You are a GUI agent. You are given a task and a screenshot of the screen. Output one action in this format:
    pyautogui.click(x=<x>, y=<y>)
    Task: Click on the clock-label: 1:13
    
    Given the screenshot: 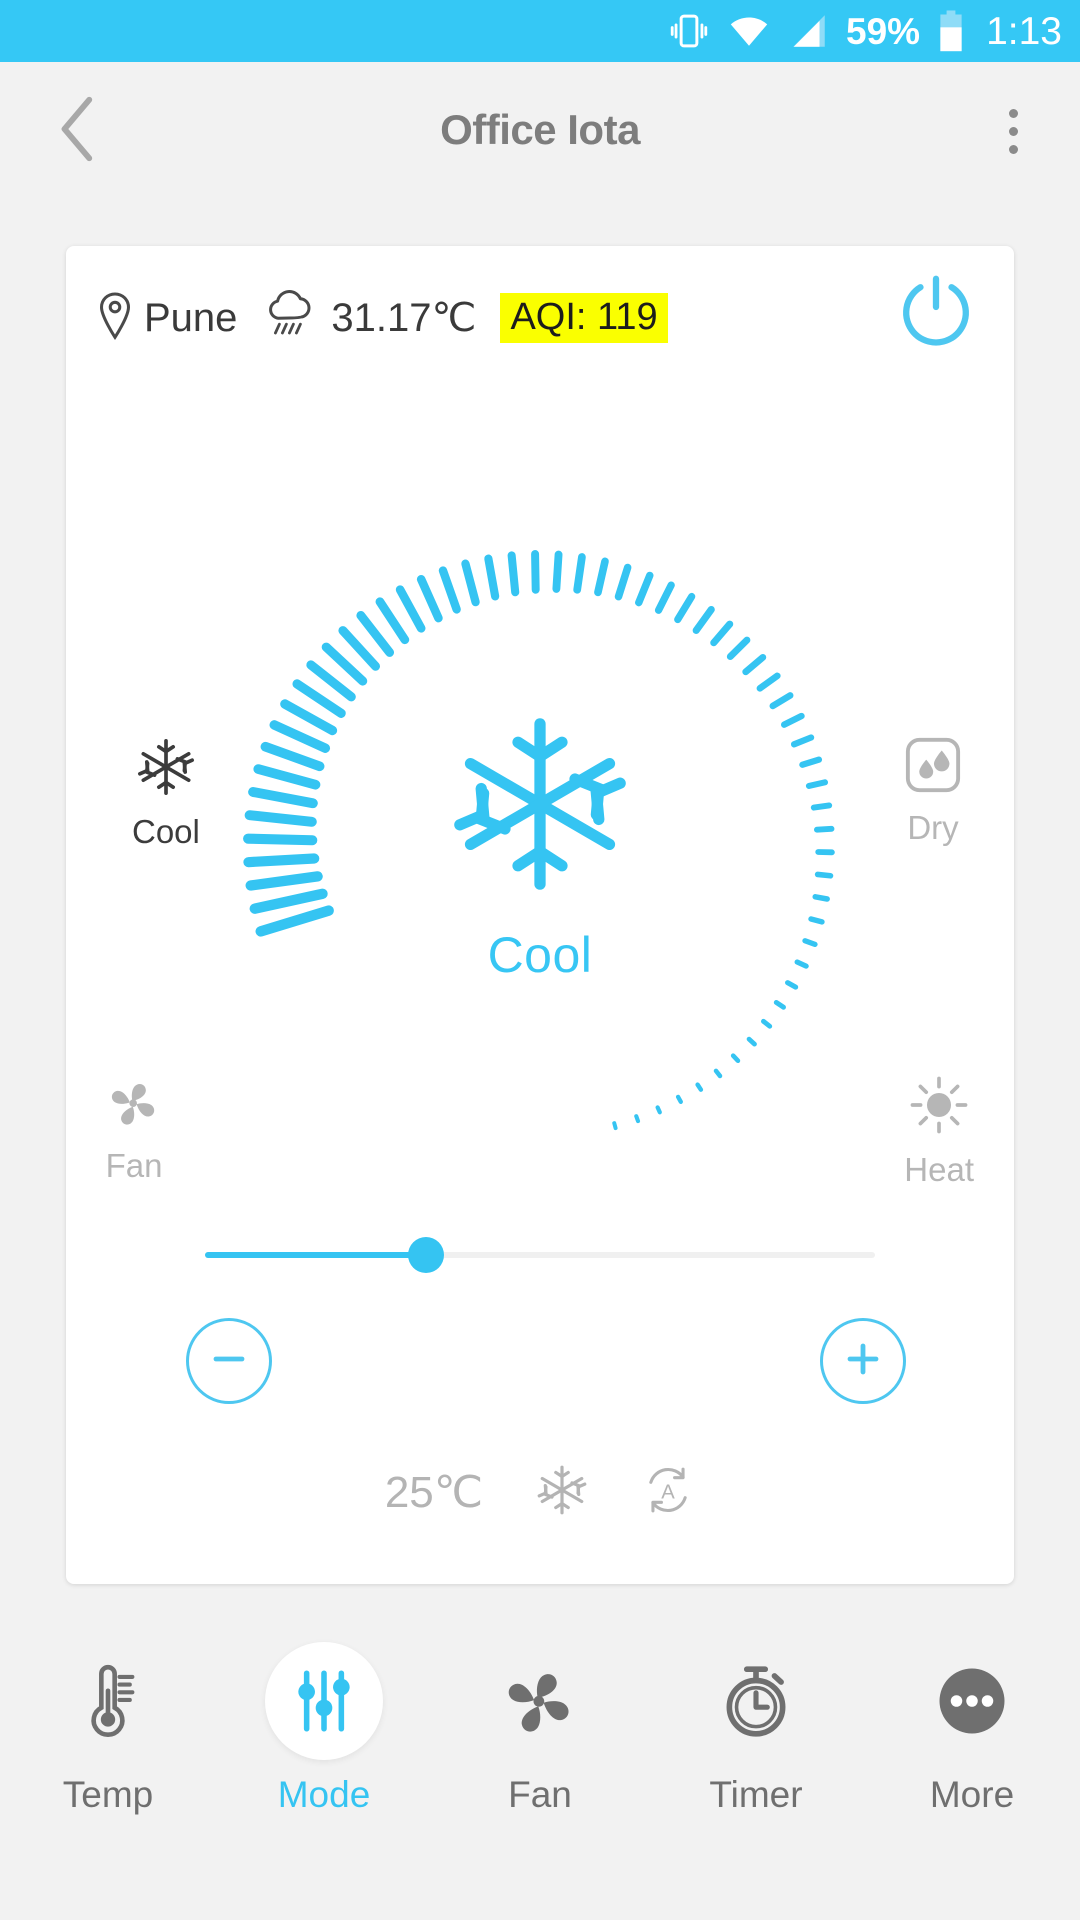 What is the action you would take?
    pyautogui.click(x=1024, y=31)
    